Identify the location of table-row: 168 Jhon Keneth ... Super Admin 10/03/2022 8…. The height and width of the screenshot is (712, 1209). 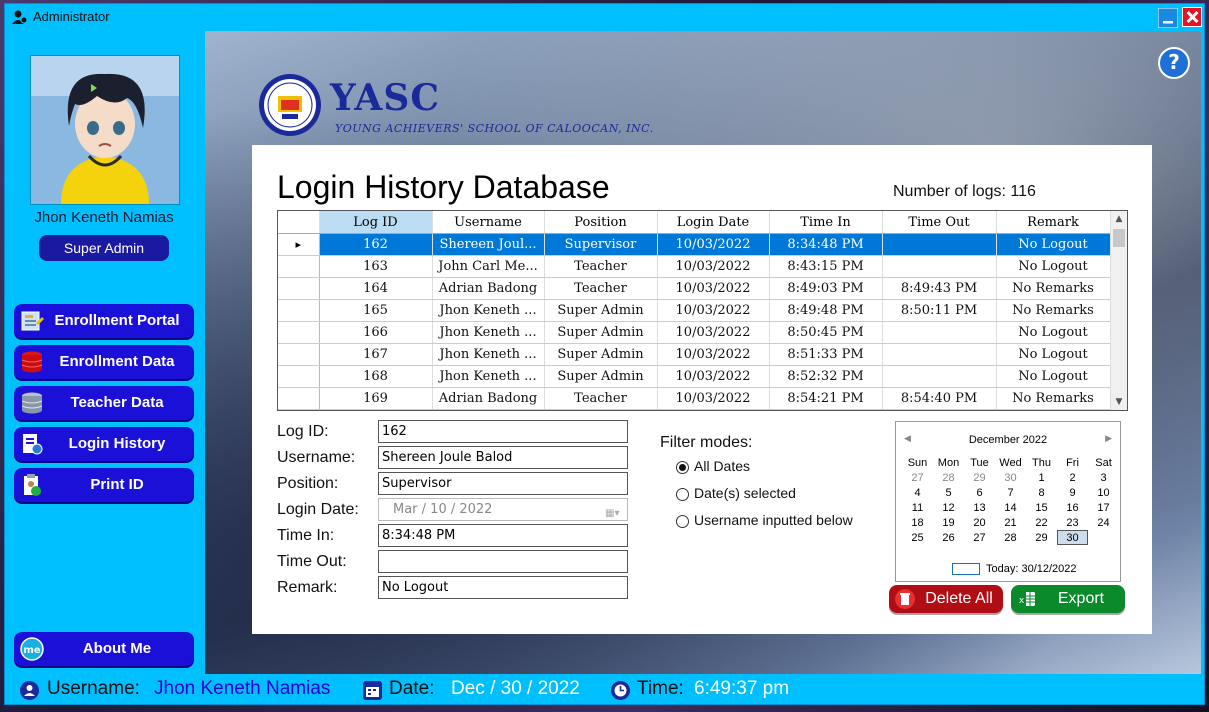
(694, 376).